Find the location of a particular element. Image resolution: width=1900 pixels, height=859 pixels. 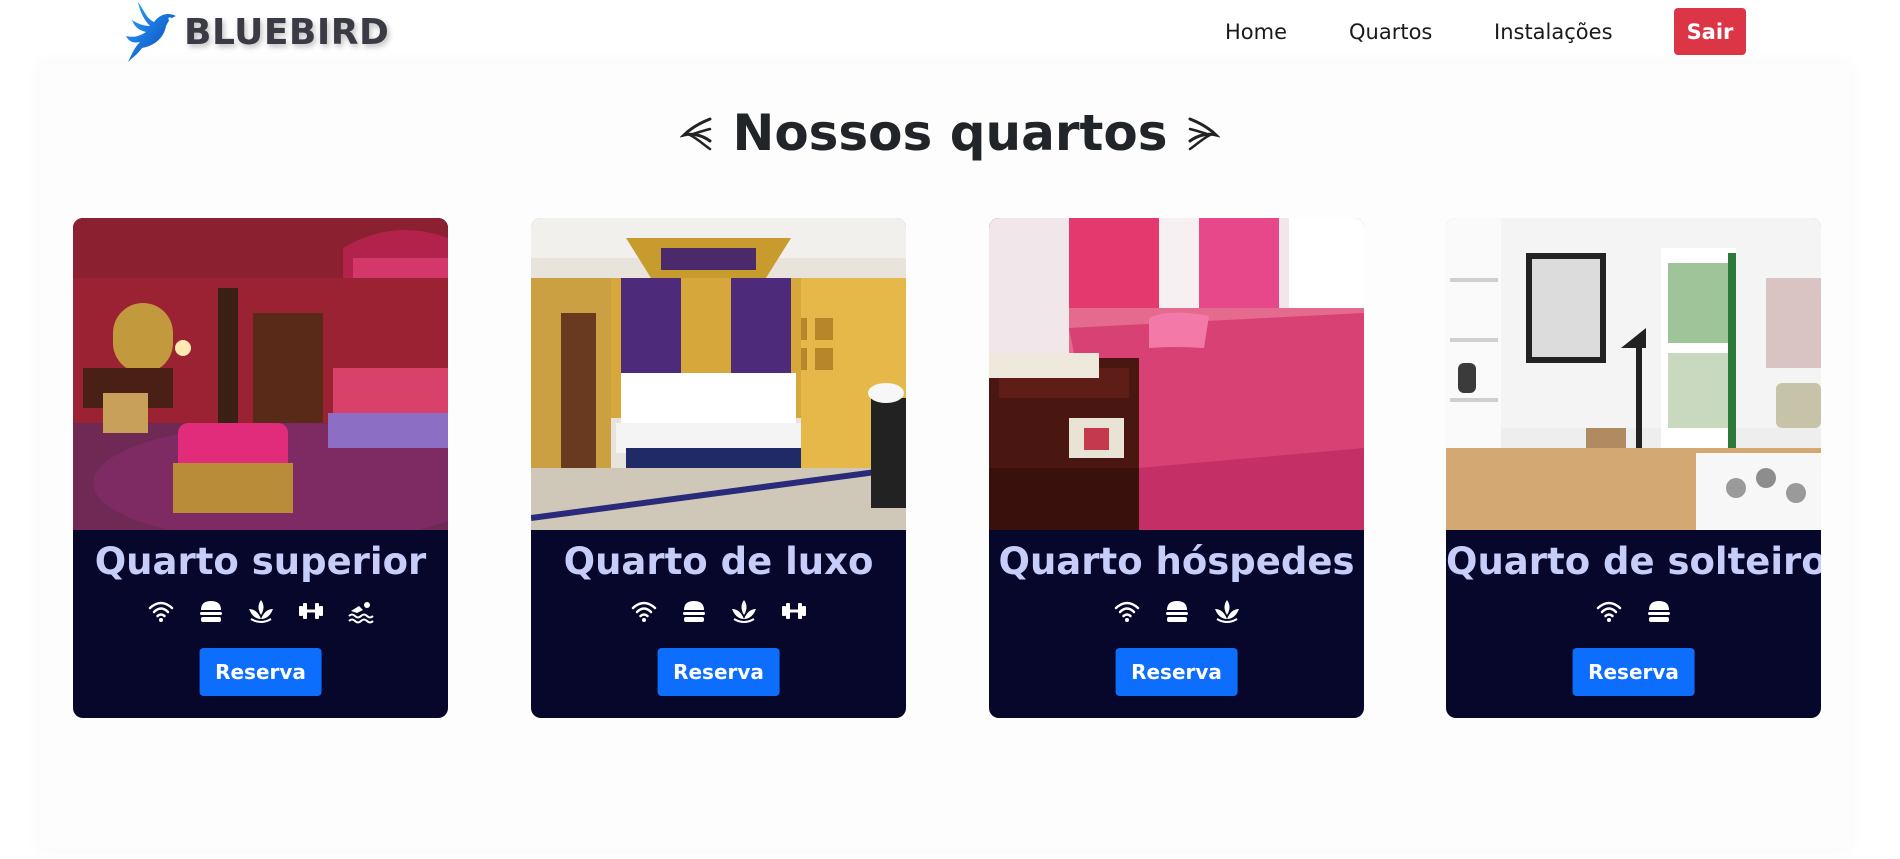

room-card-luxury: Quarto de luxo Reserva is located at coordinates (718, 468).